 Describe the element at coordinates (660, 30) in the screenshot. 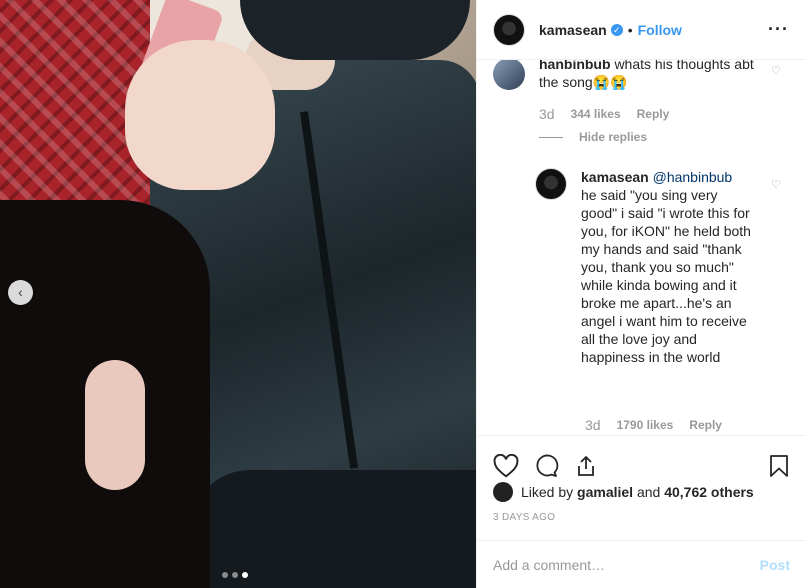

I see `follow-button: Follow` at that location.